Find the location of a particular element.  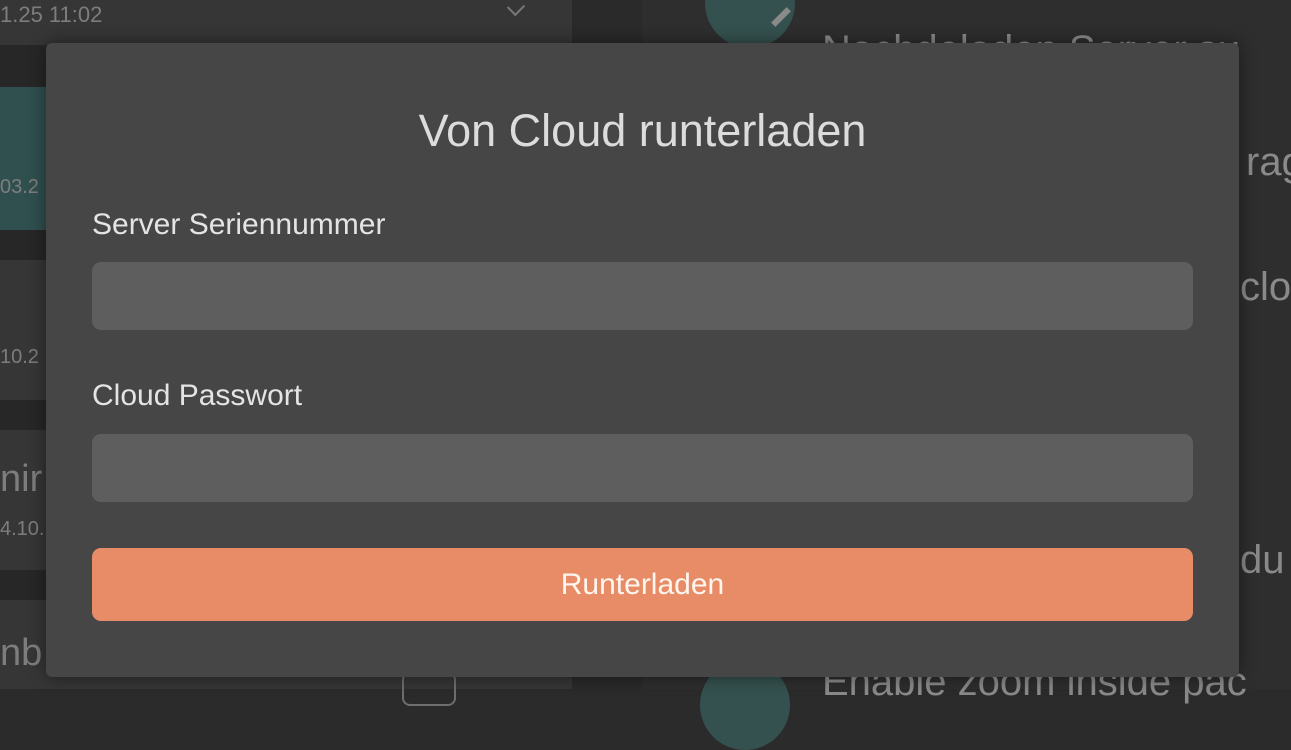

list-timestamp: 1.25 11:02 is located at coordinates (51, 14).